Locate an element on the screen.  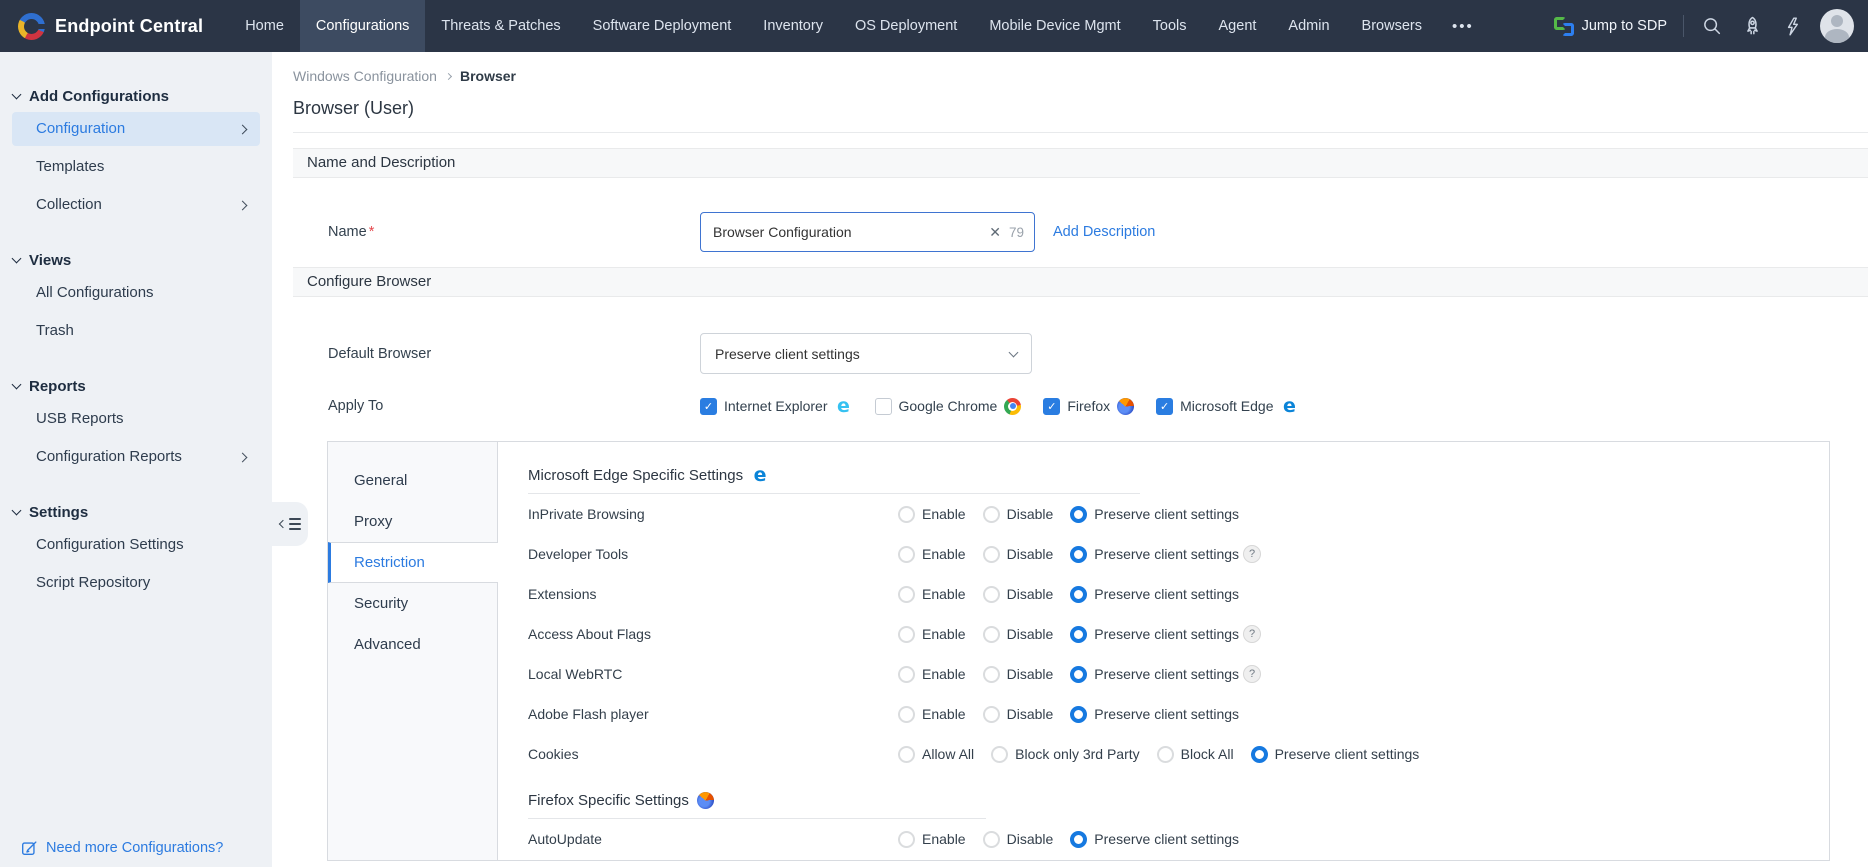
tab-advanced: Advanced is located at coordinates (413, 644).